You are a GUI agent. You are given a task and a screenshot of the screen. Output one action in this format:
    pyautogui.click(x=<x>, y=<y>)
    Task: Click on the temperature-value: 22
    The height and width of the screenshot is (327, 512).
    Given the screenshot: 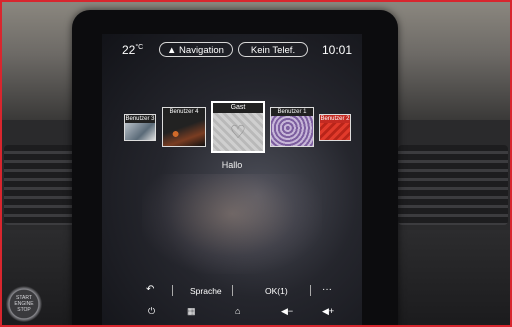 What is the action you would take?
    pyautogui.click(x=129, y=50)
    